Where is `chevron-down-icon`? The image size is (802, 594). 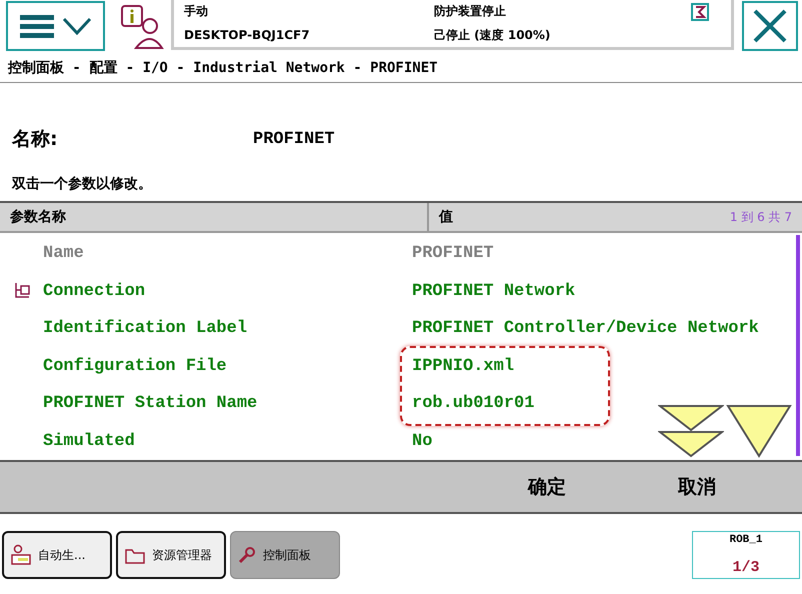
chevron-down-icon is located at coordinates (77, 26).